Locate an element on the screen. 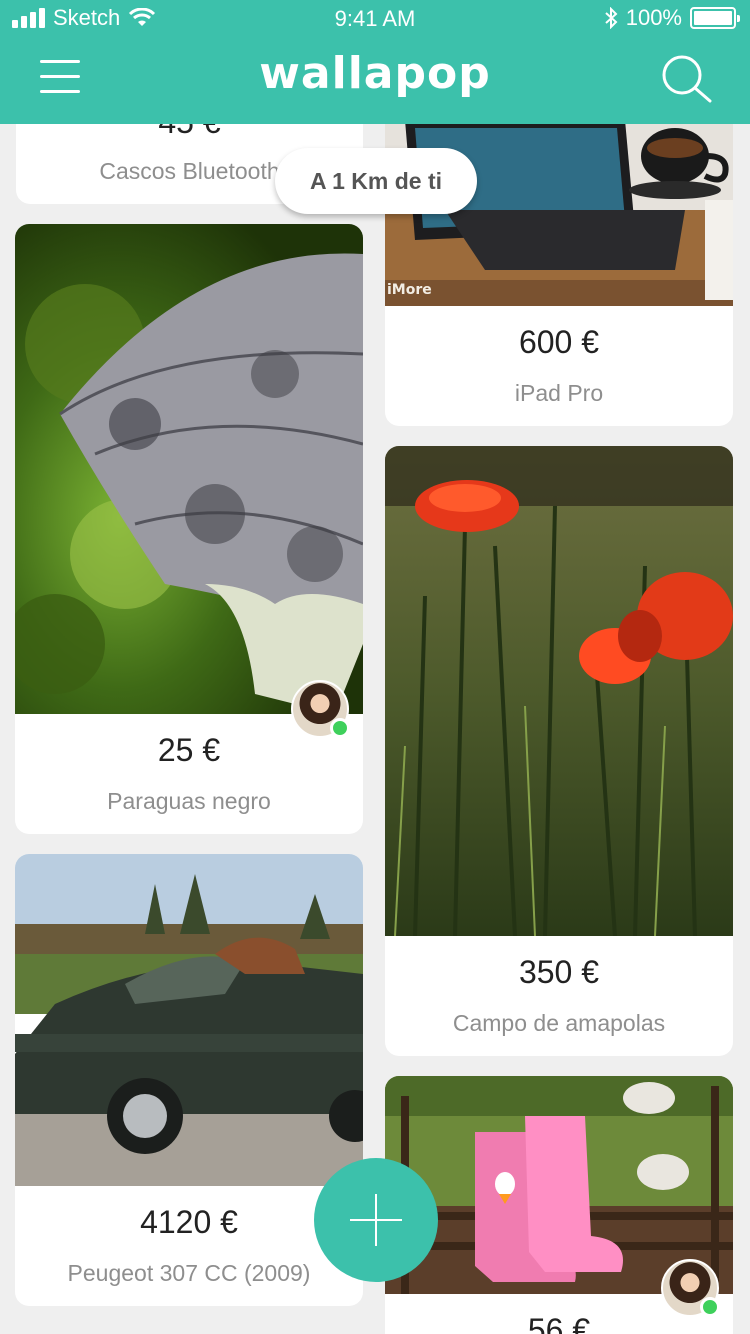  status-bar: Sketch 9:41 AM 100% is located at coordinates (375, 20).